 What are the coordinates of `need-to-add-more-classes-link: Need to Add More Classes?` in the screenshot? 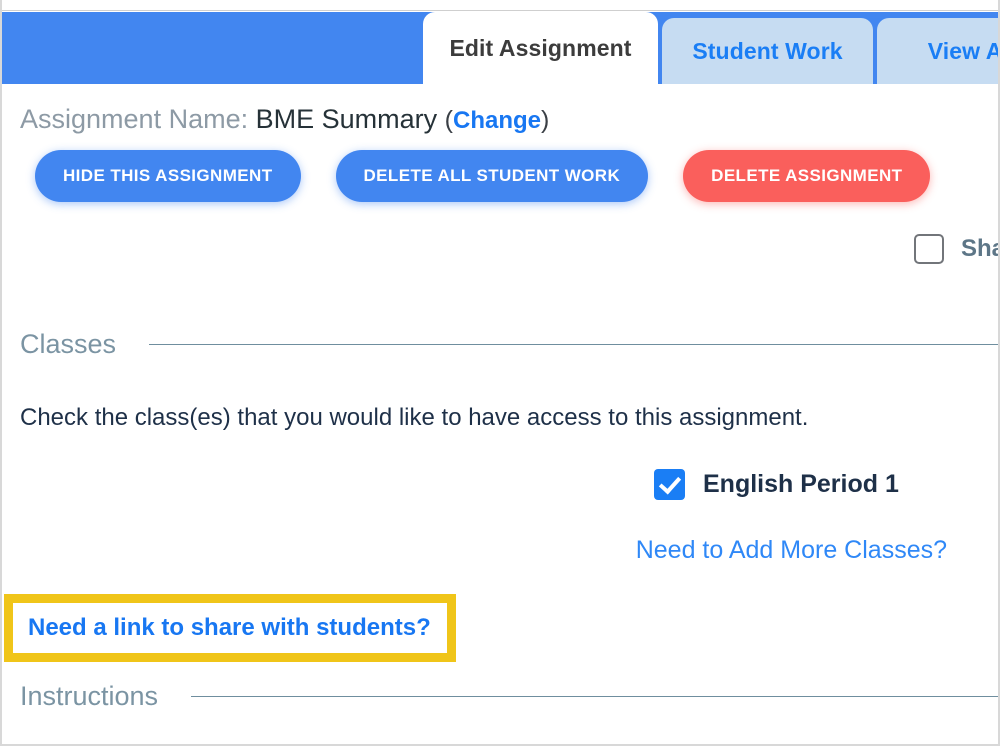 It's located at (791, 550).